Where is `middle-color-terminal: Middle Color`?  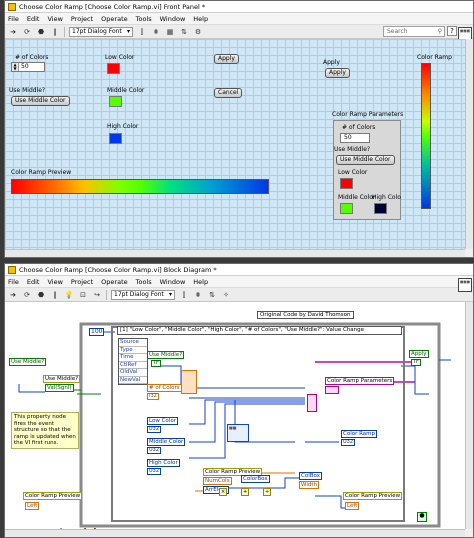
middle-color-terminal: Middle Color is located at coordinates (166, 442).